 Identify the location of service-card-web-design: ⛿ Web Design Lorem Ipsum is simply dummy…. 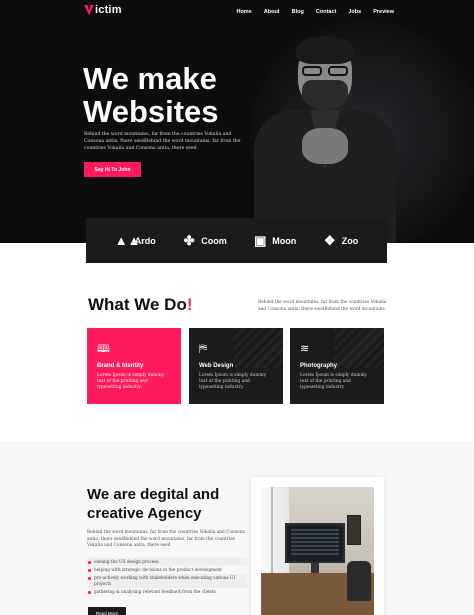
(236, 366).